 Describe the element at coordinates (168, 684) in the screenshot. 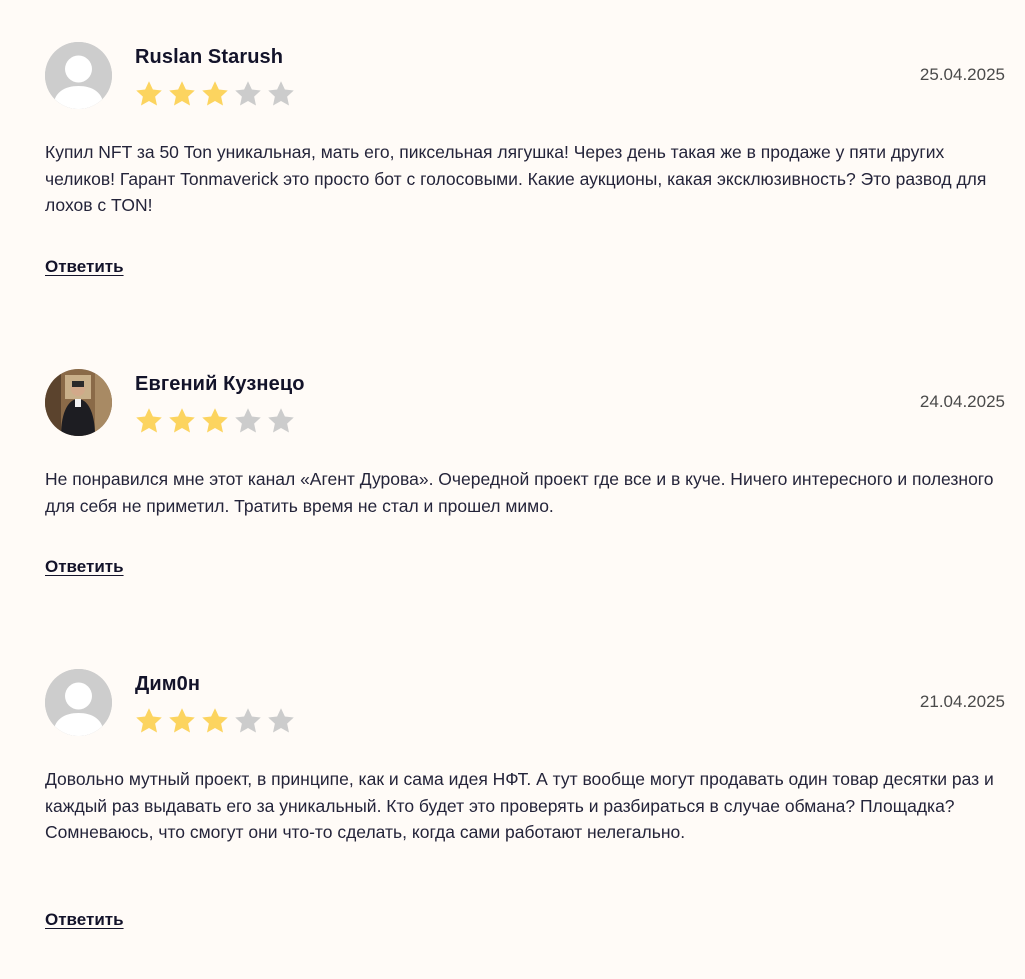

I see `review-author: Дим0н` at that location.